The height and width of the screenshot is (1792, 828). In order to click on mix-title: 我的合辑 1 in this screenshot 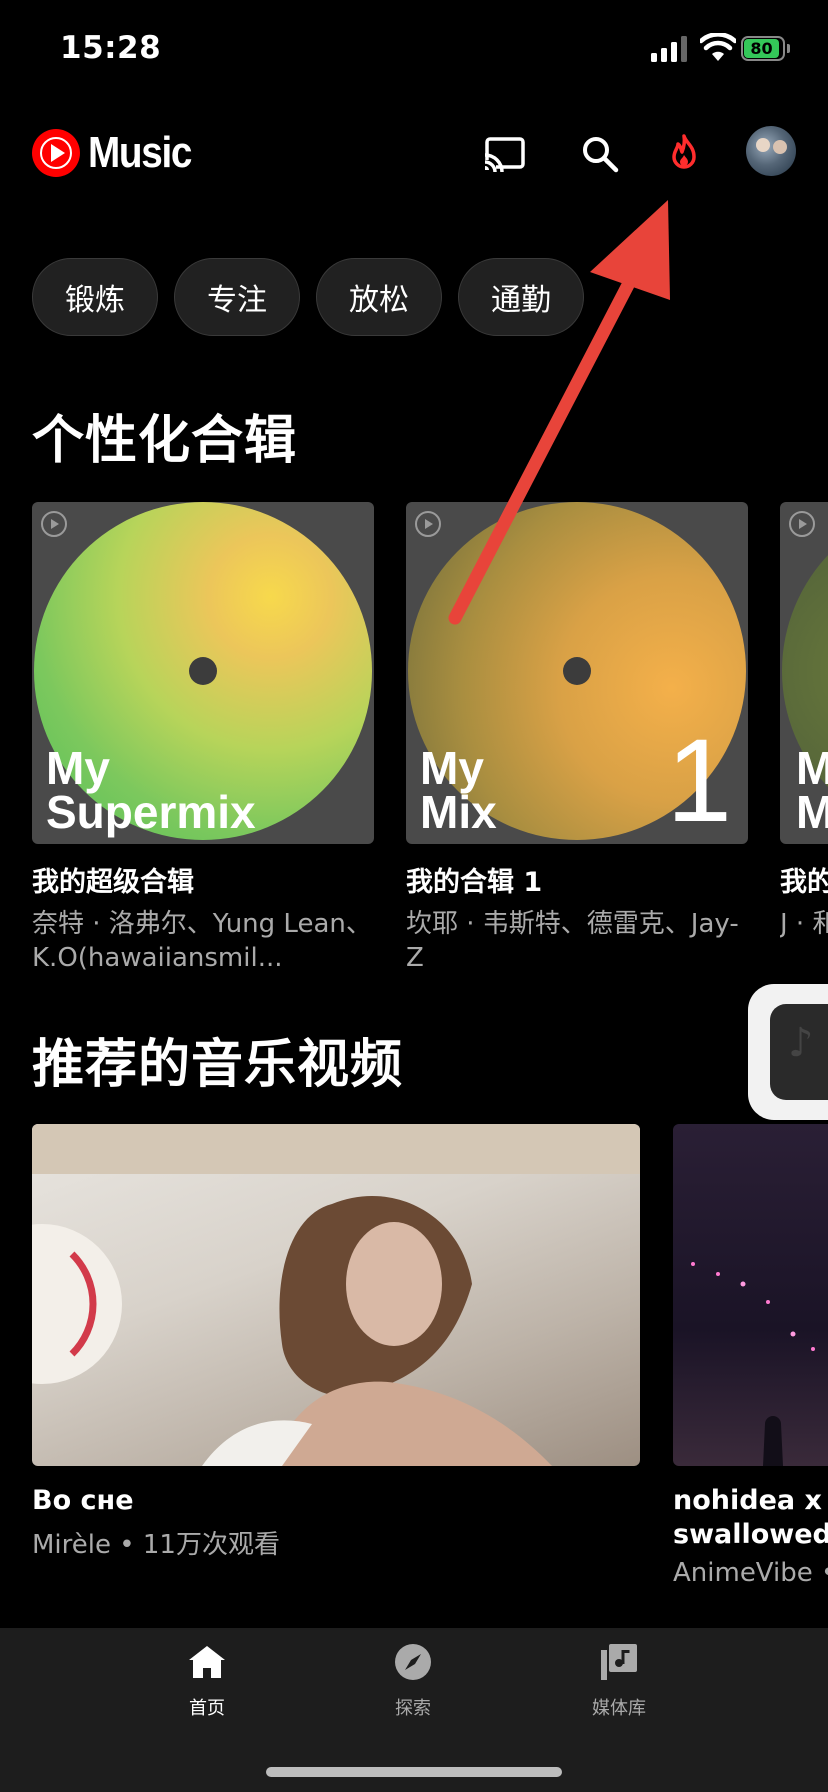, I will do `click(474, 882)`.